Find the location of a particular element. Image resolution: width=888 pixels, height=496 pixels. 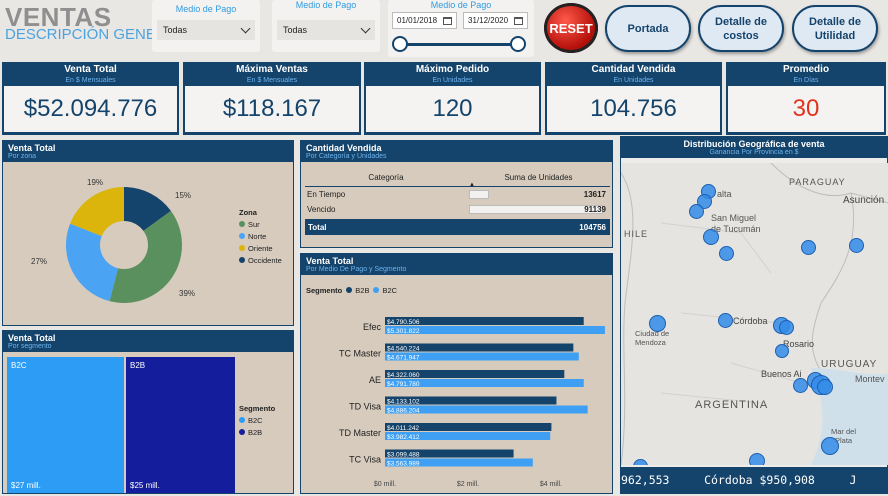

kpi-value: 120 is located at coordinates (452, 109).